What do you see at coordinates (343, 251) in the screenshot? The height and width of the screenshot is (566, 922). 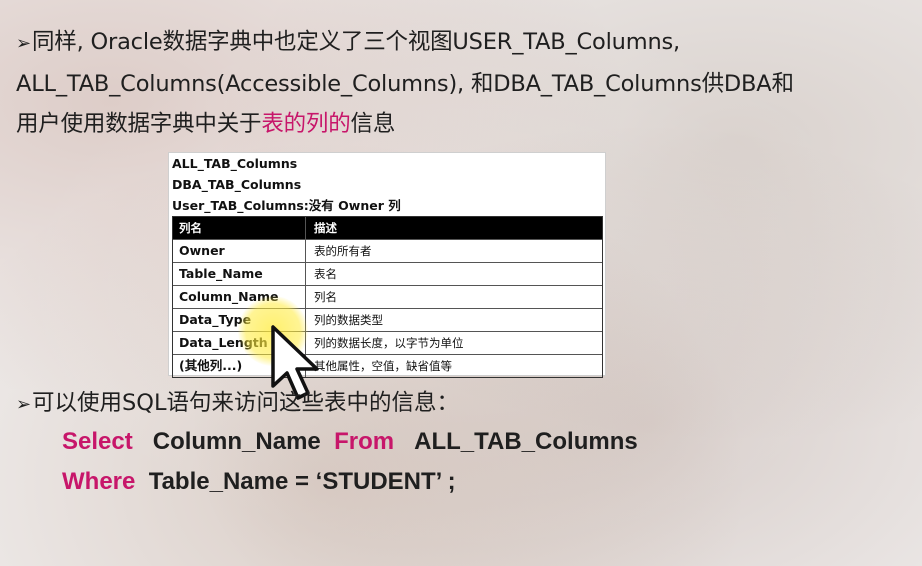 I see `cell-desc: 表的所有者` at bounding box center [343, 251].